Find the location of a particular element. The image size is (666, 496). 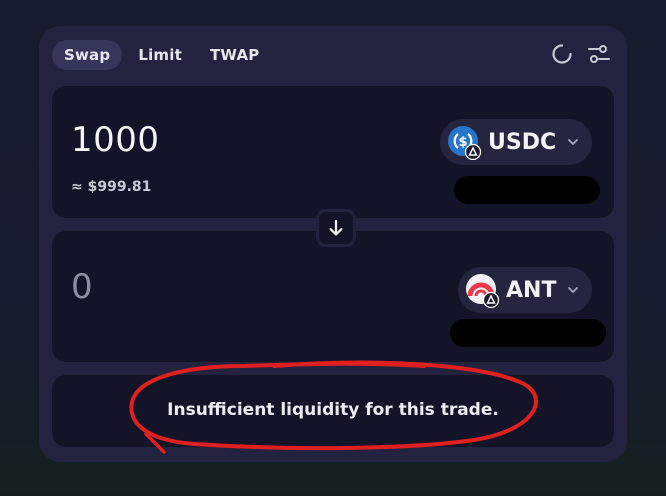

buy-amount-output: 0 is located at coordinates (82, 287).